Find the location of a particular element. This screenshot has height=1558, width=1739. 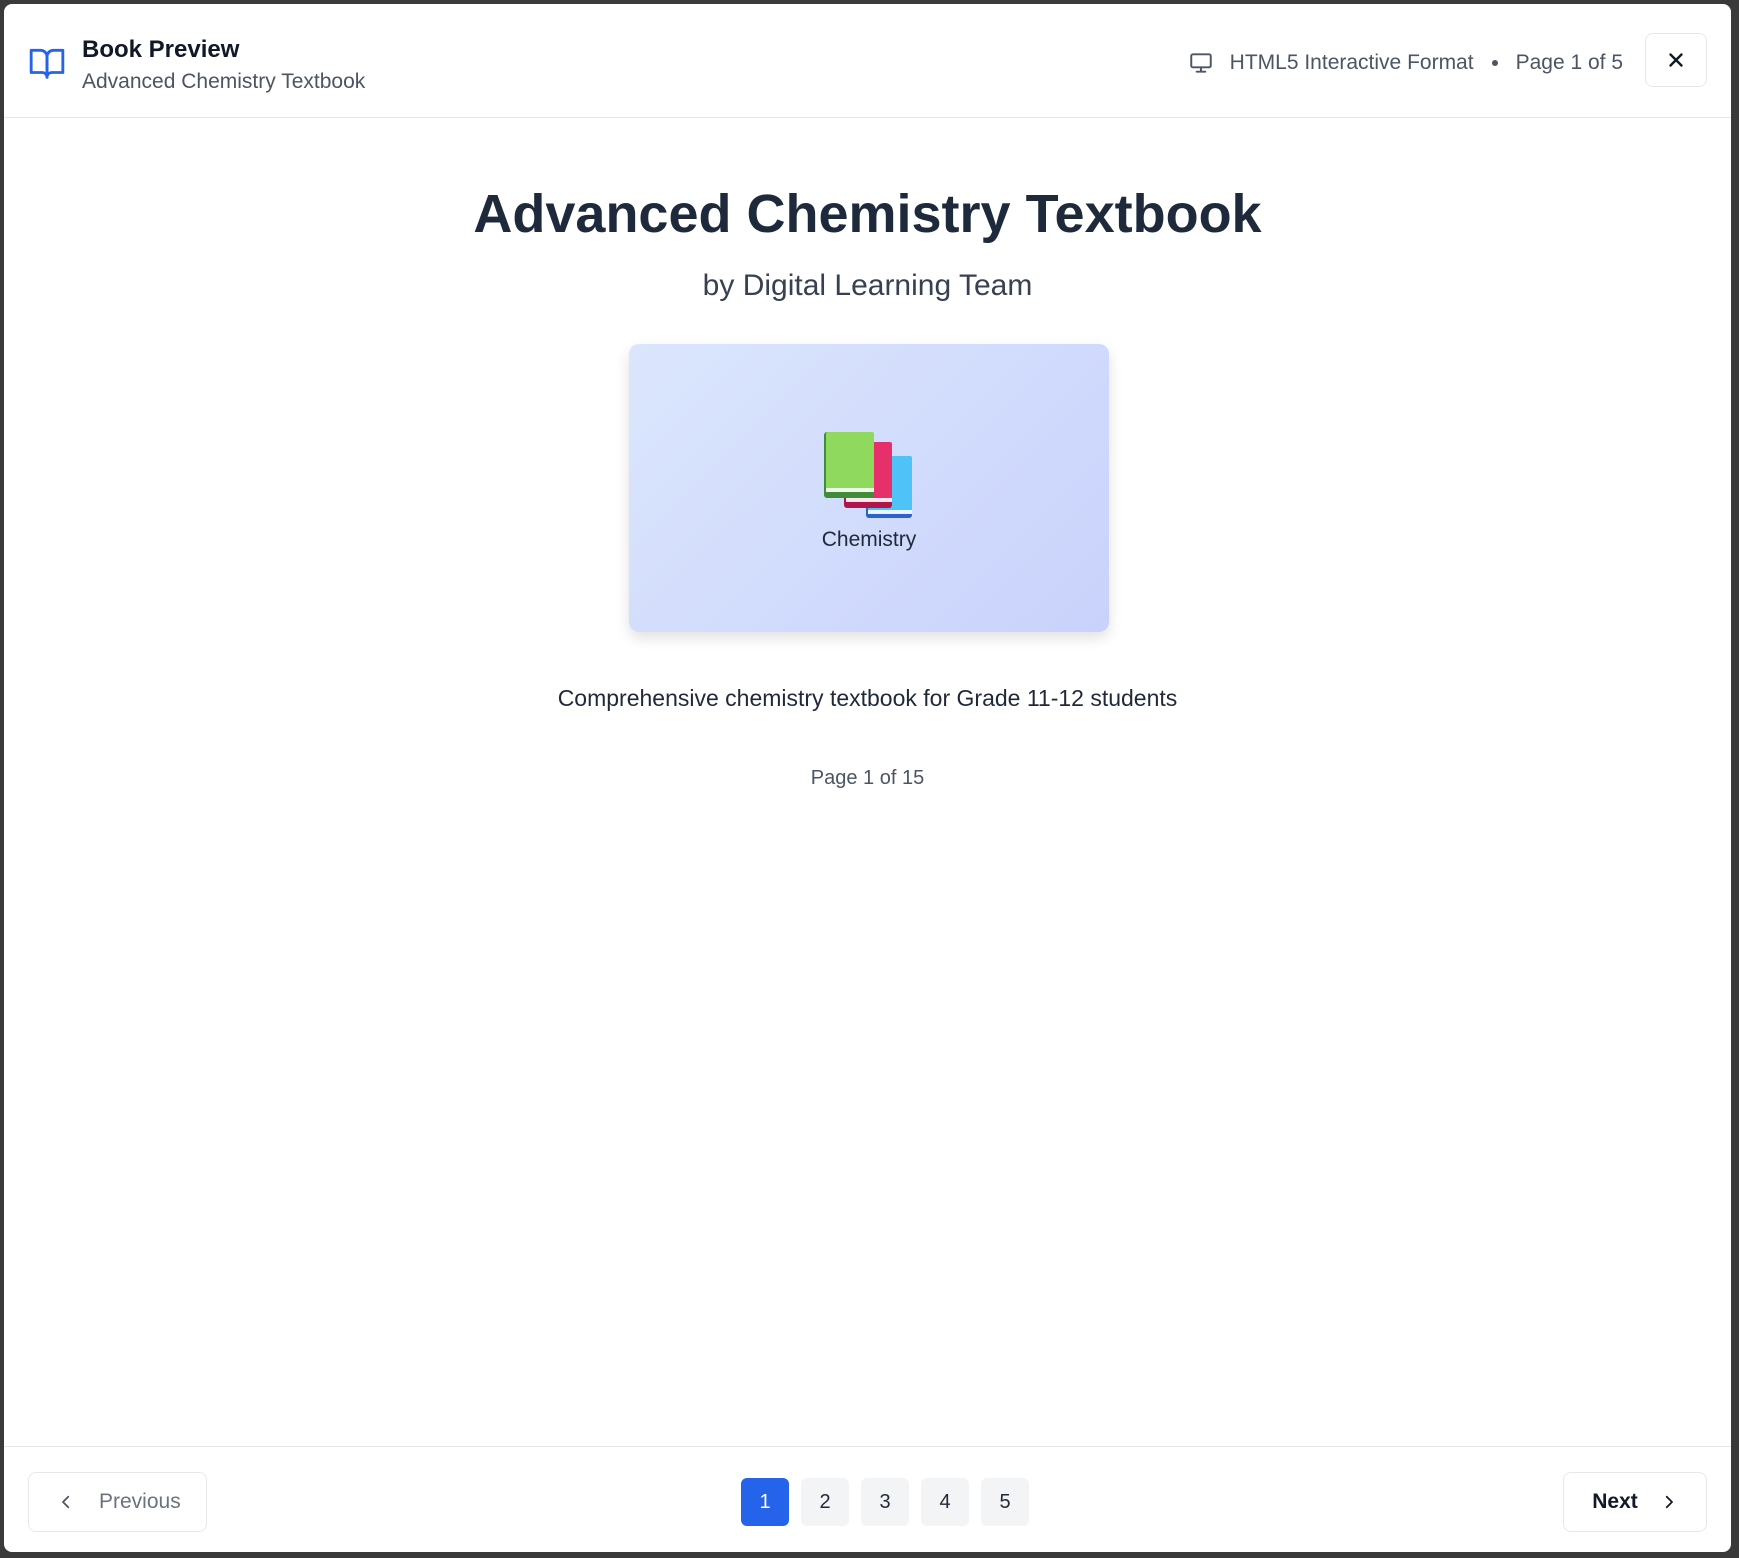

separator-dot is located at coordinates (1494, 63).